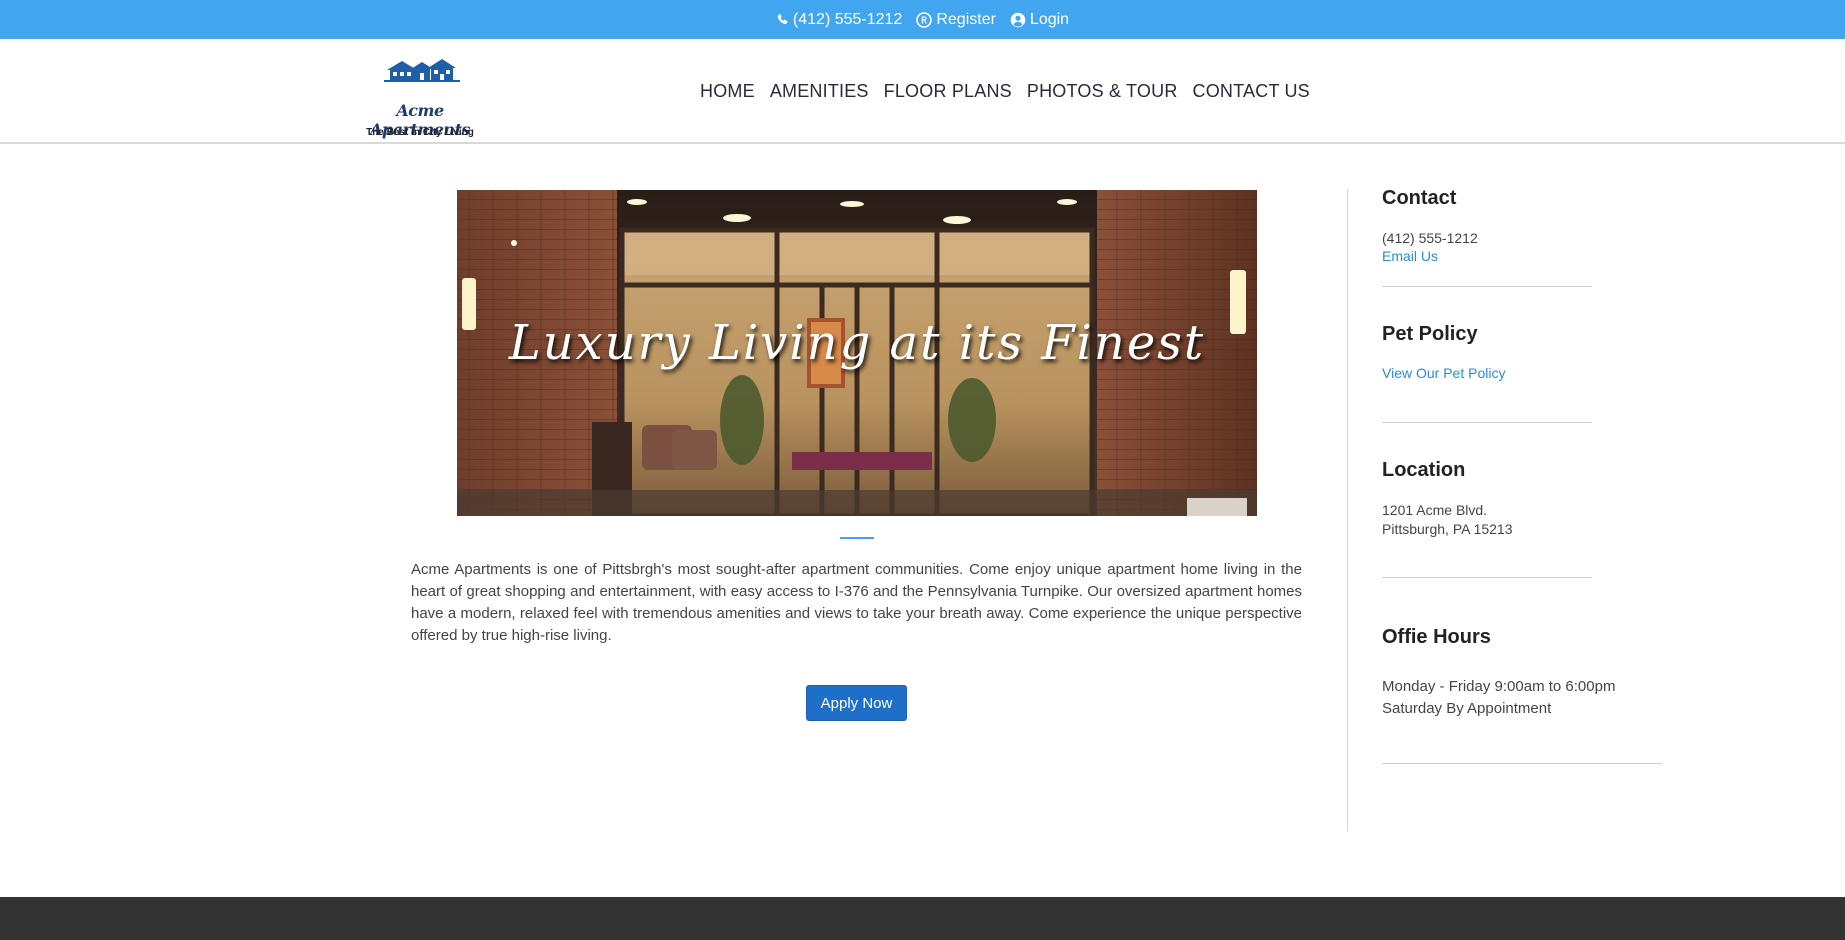  I want to click on pet-policy-link: View Our Pet Policy, so click(1443, 373).